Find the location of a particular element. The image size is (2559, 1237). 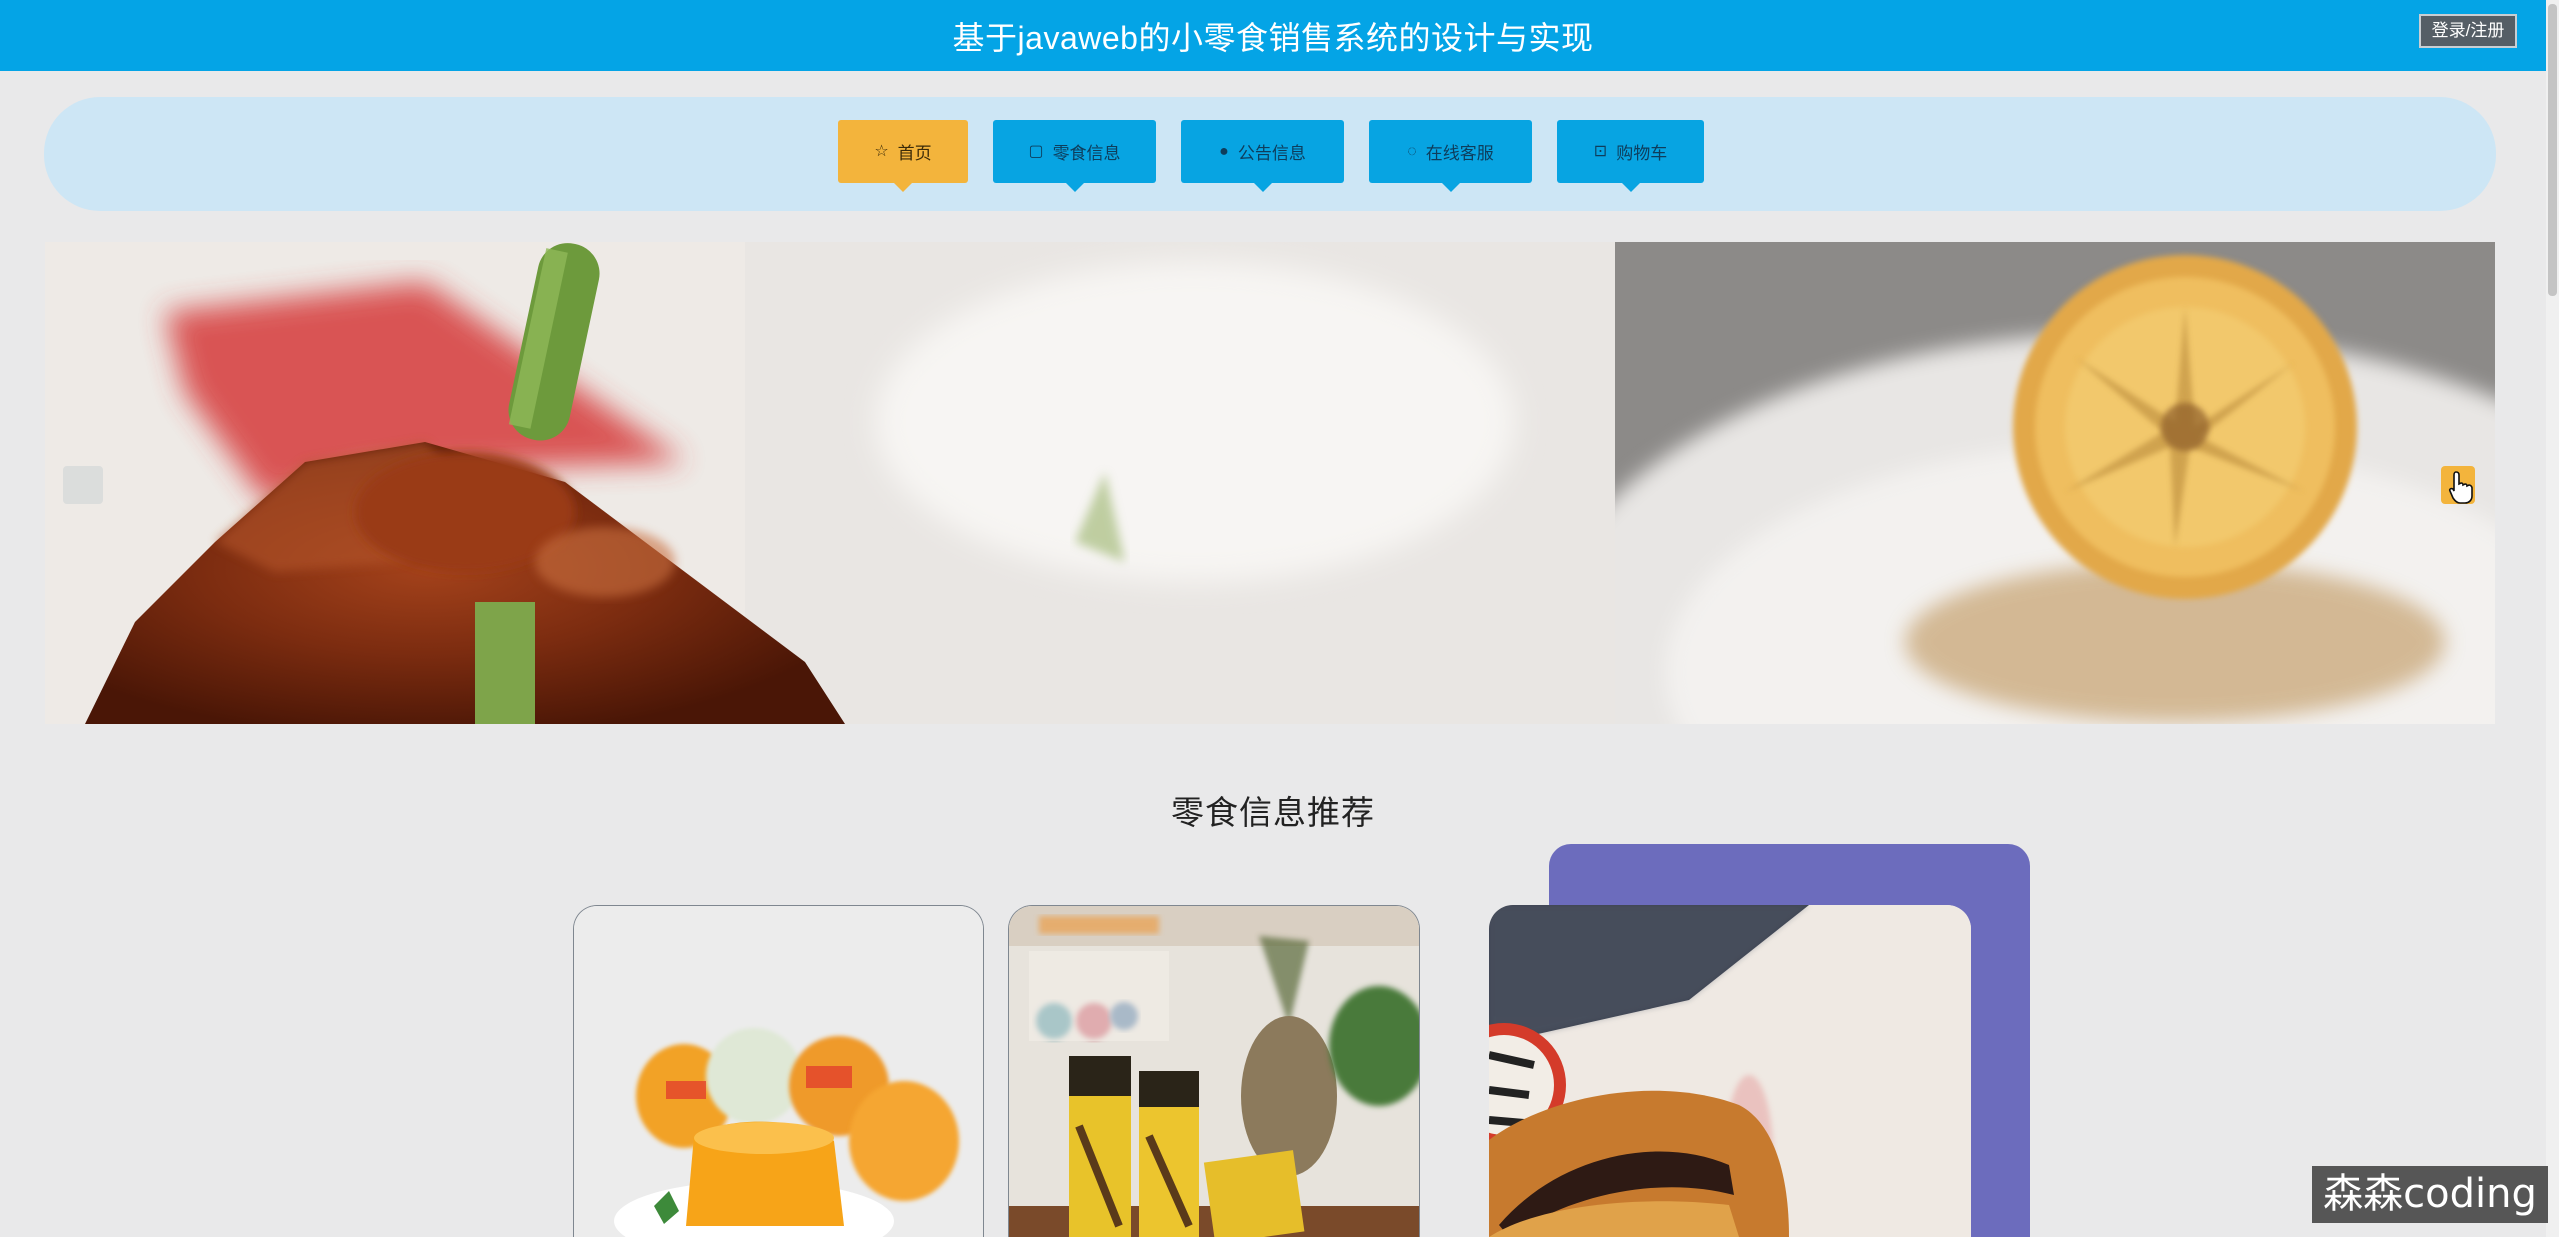

cart-icon: ⊡ is located at coordinates (1600, 151).